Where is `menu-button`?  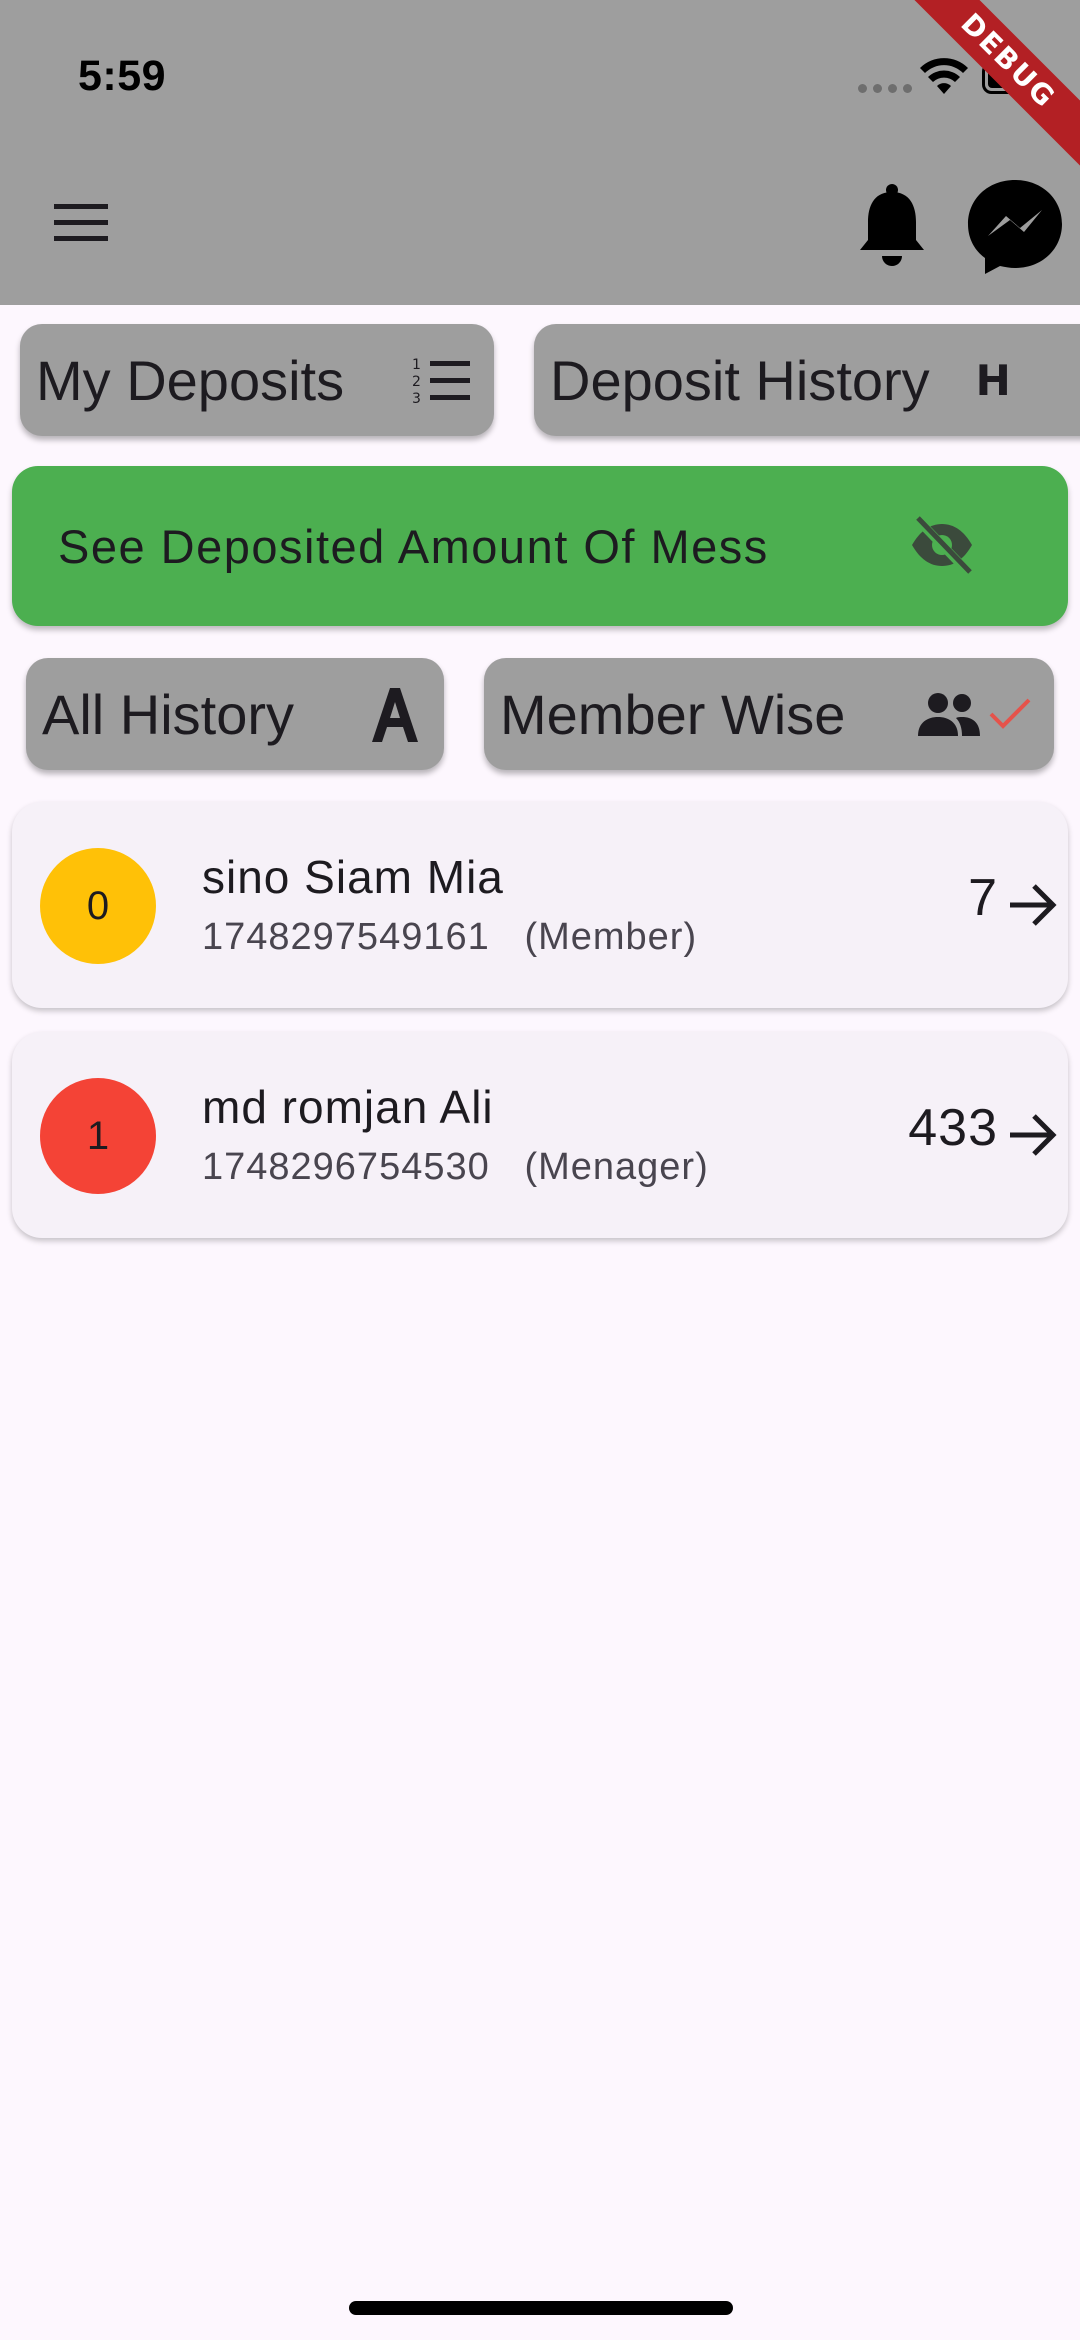 menu-button is located at coordinates (81, 223).